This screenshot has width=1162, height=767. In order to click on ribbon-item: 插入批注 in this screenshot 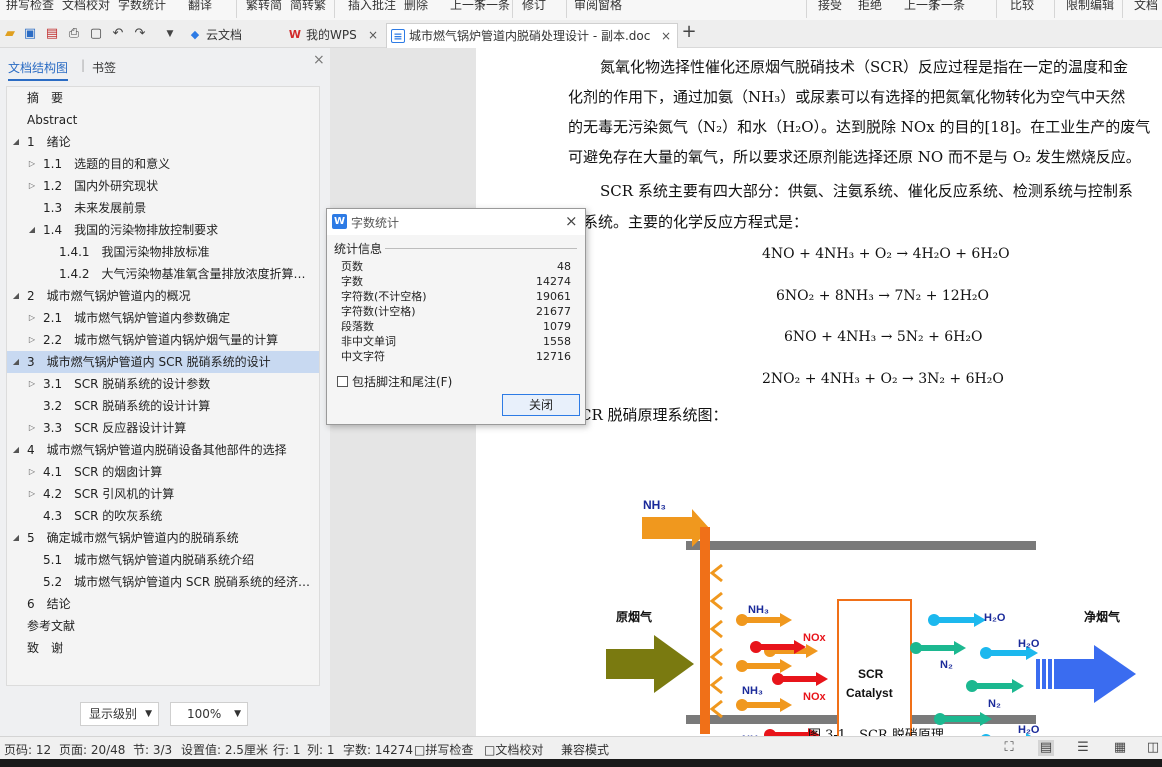, I will do `click(372, 6)`.